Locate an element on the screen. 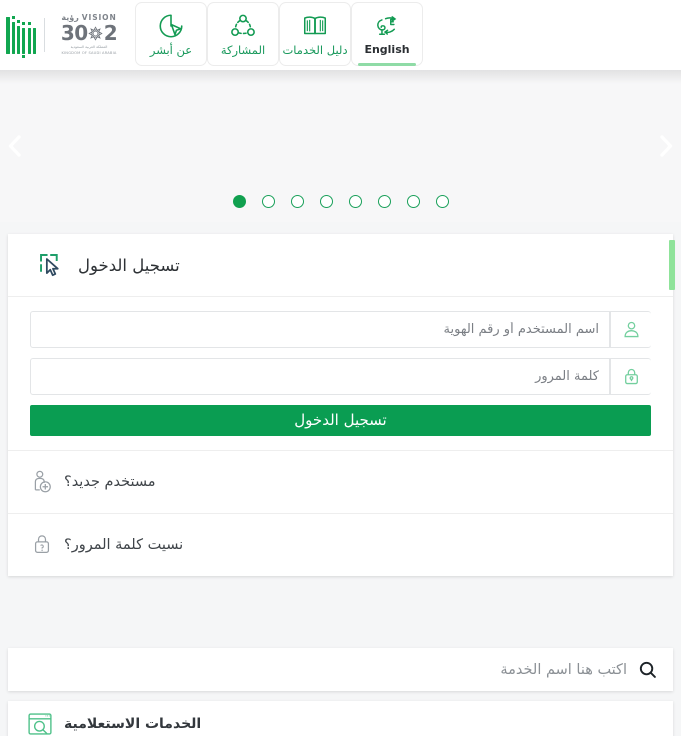  about-cursor-icon is located at coordinates (171, 26).